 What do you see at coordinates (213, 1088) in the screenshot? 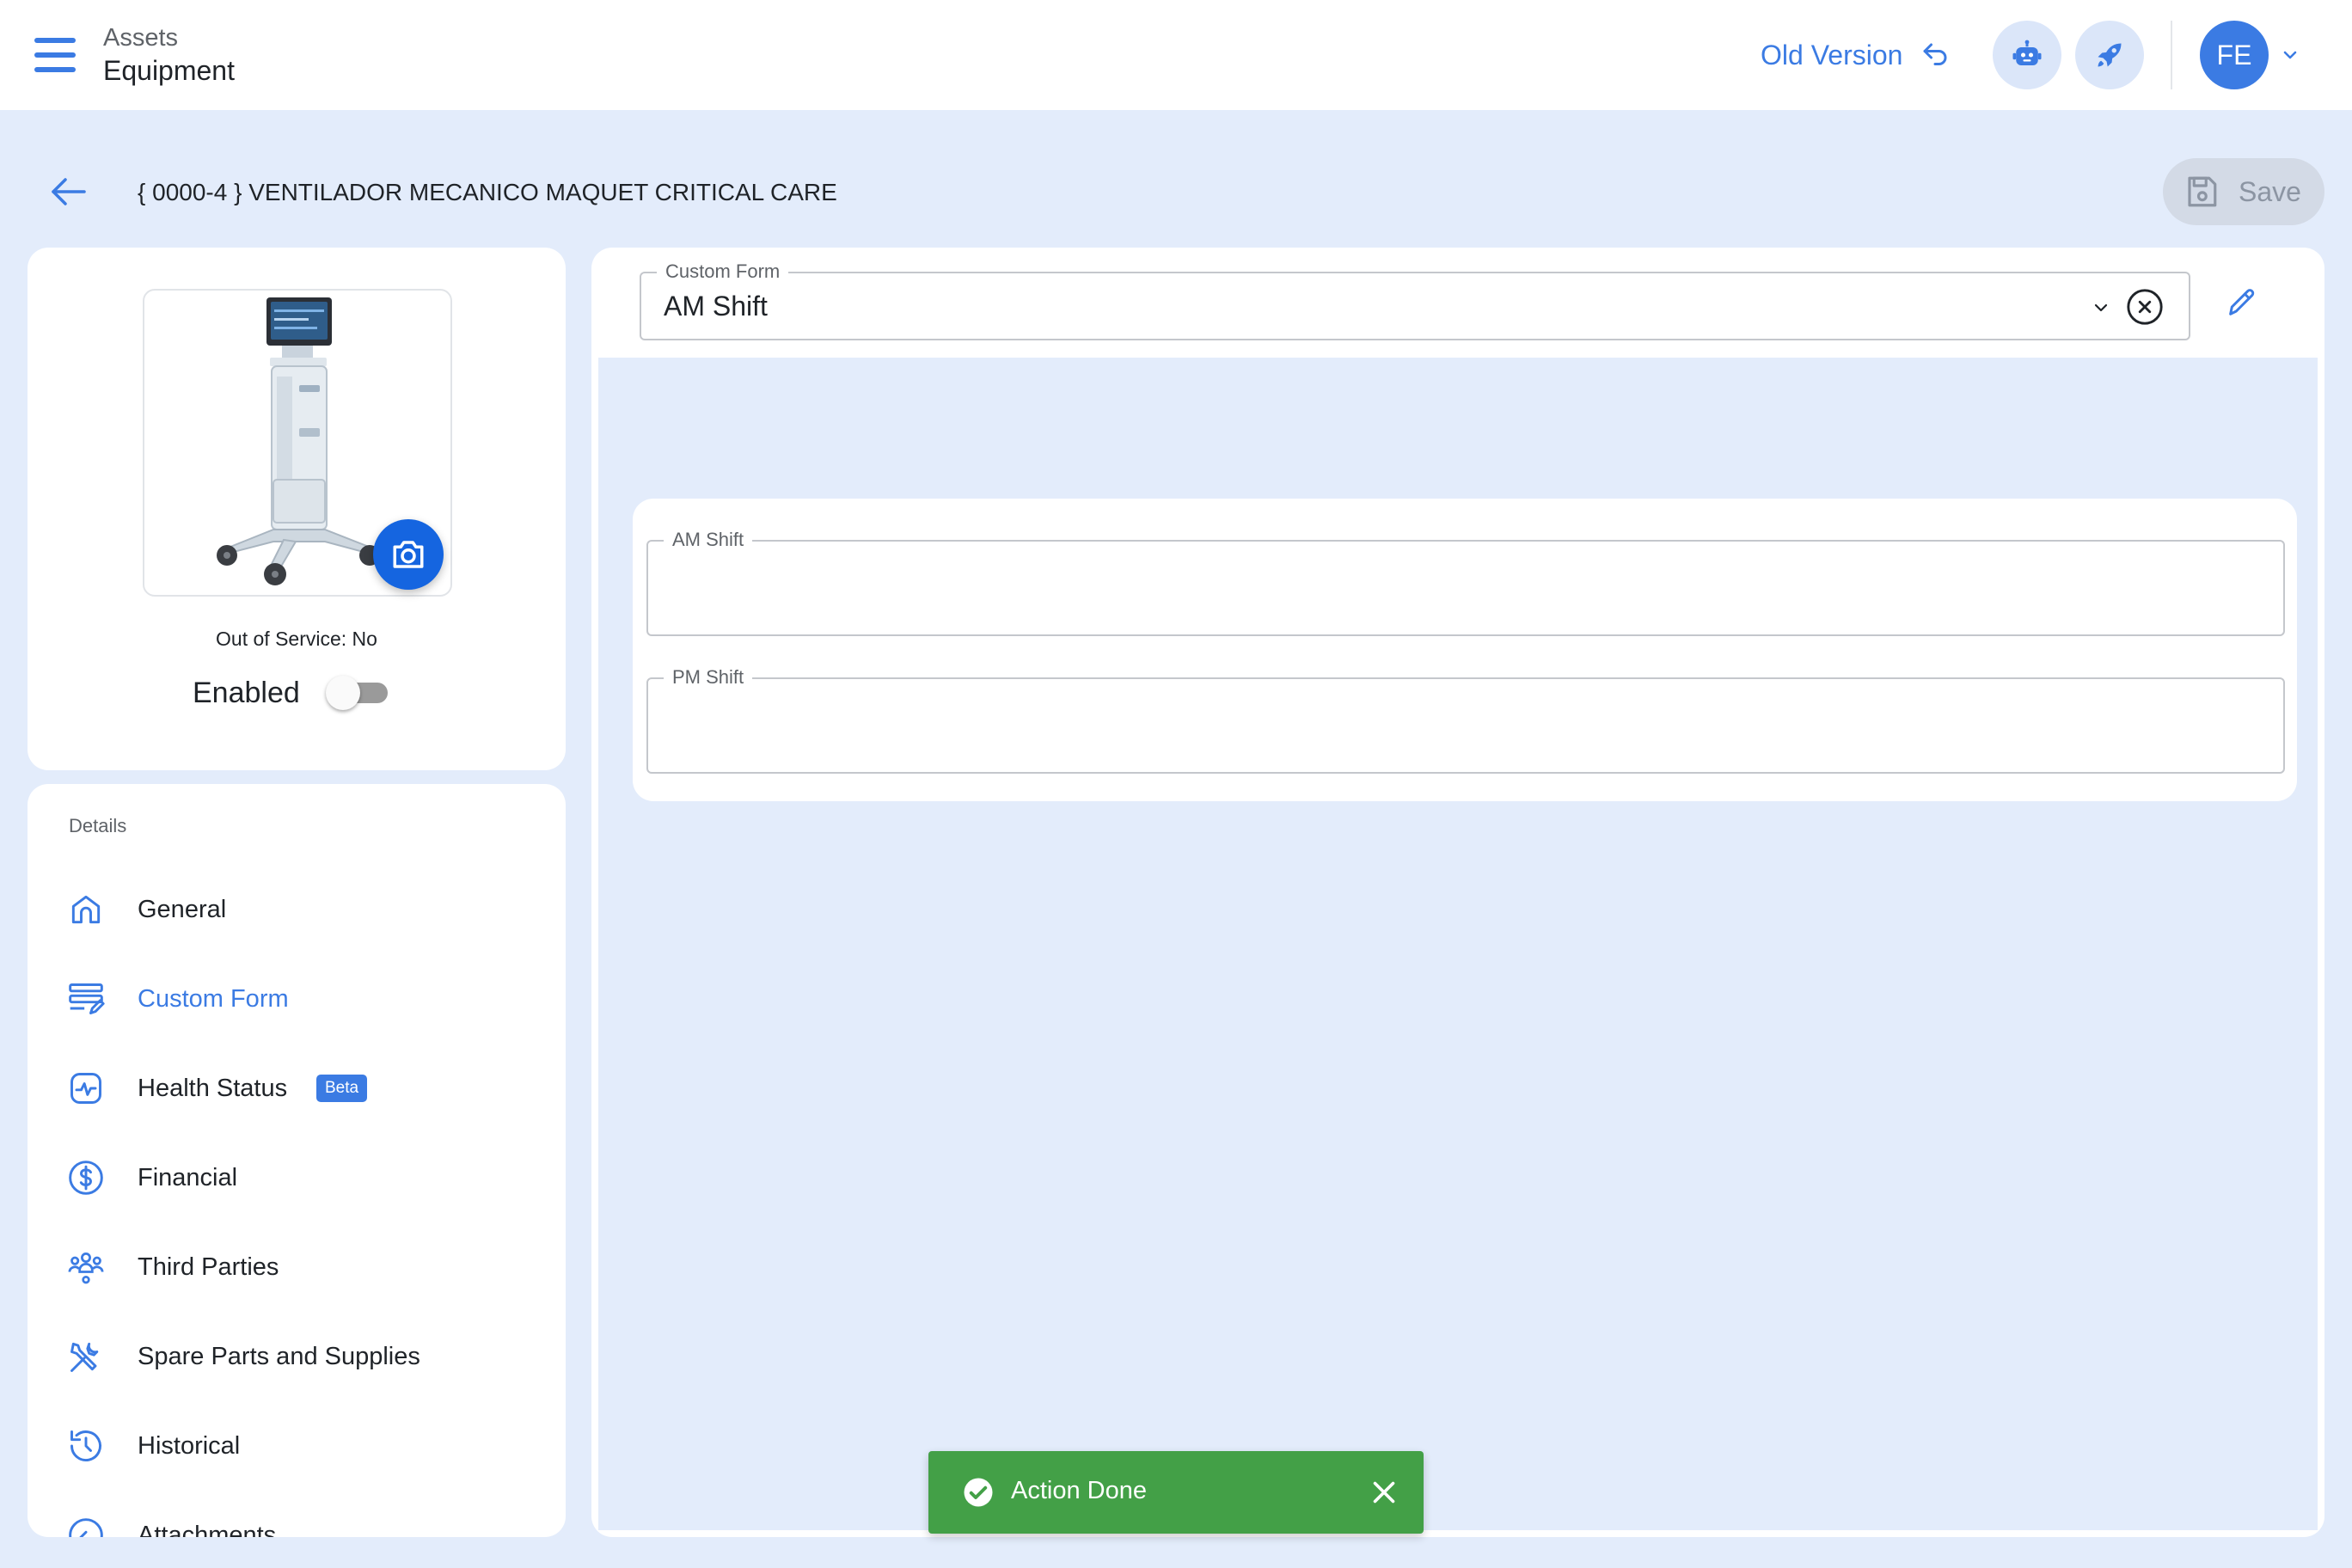
I see `menu-item-label: Health Status` at bounding box center [213, 1088].